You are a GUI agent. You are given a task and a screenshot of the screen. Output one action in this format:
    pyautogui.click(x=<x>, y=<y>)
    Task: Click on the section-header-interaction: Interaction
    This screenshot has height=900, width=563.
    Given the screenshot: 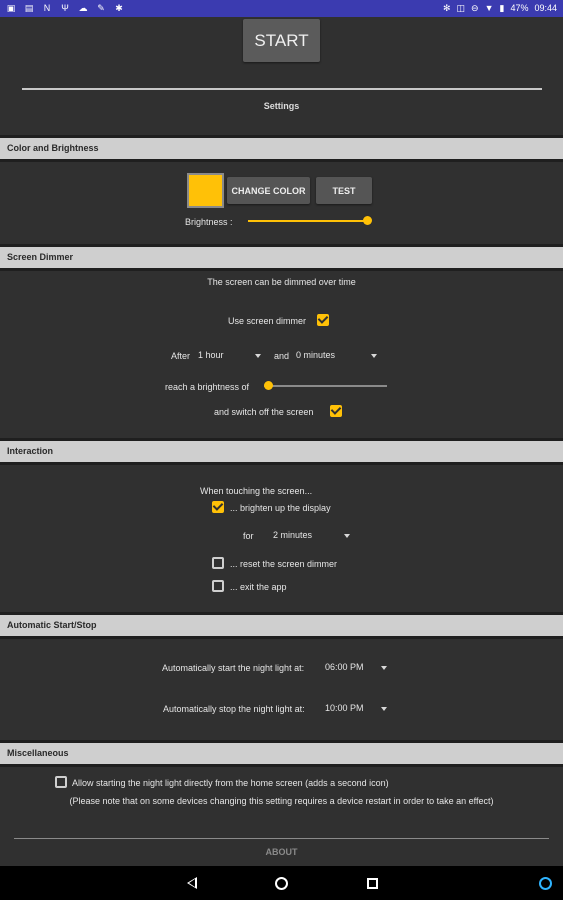 What is the action you would take?
    pyautogui.click(x=281, y=451)
    